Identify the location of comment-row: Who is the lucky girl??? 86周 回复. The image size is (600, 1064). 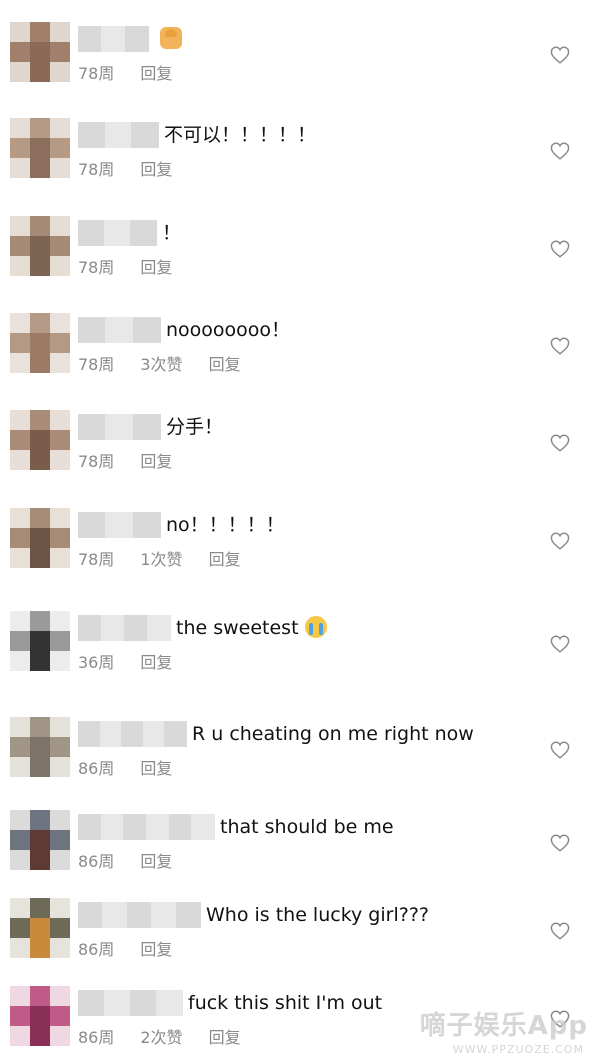
(300, 930).